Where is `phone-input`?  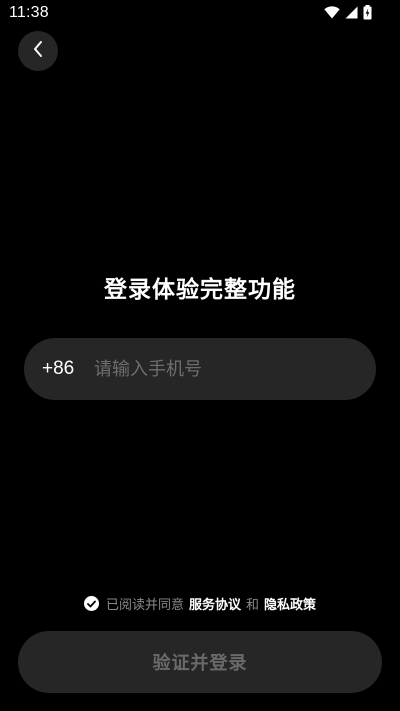
phone-input is located at coordinates (219, 369).